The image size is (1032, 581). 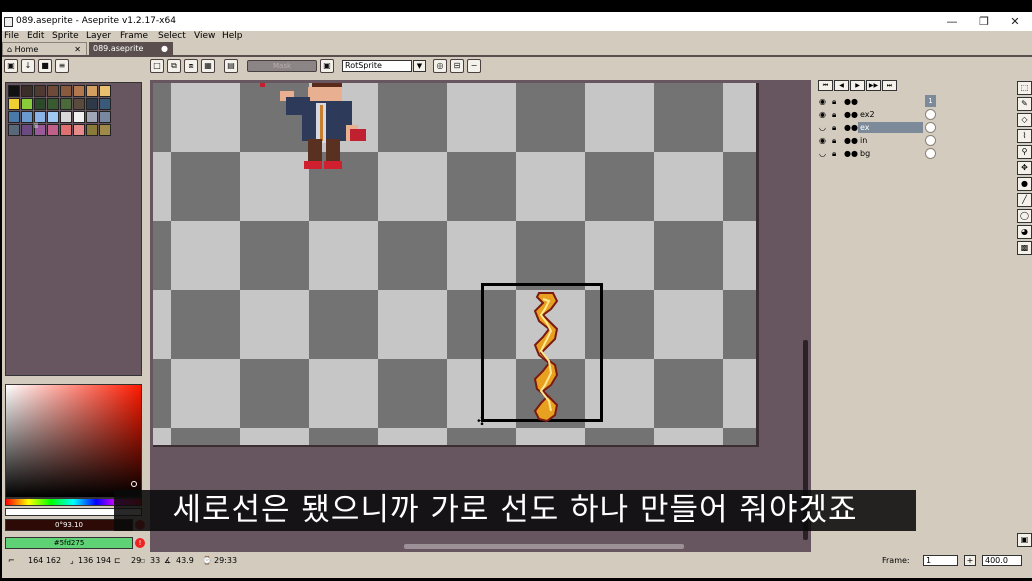 I want to click on selection-intersect-icon: ▦, so click(x=208, y=66).